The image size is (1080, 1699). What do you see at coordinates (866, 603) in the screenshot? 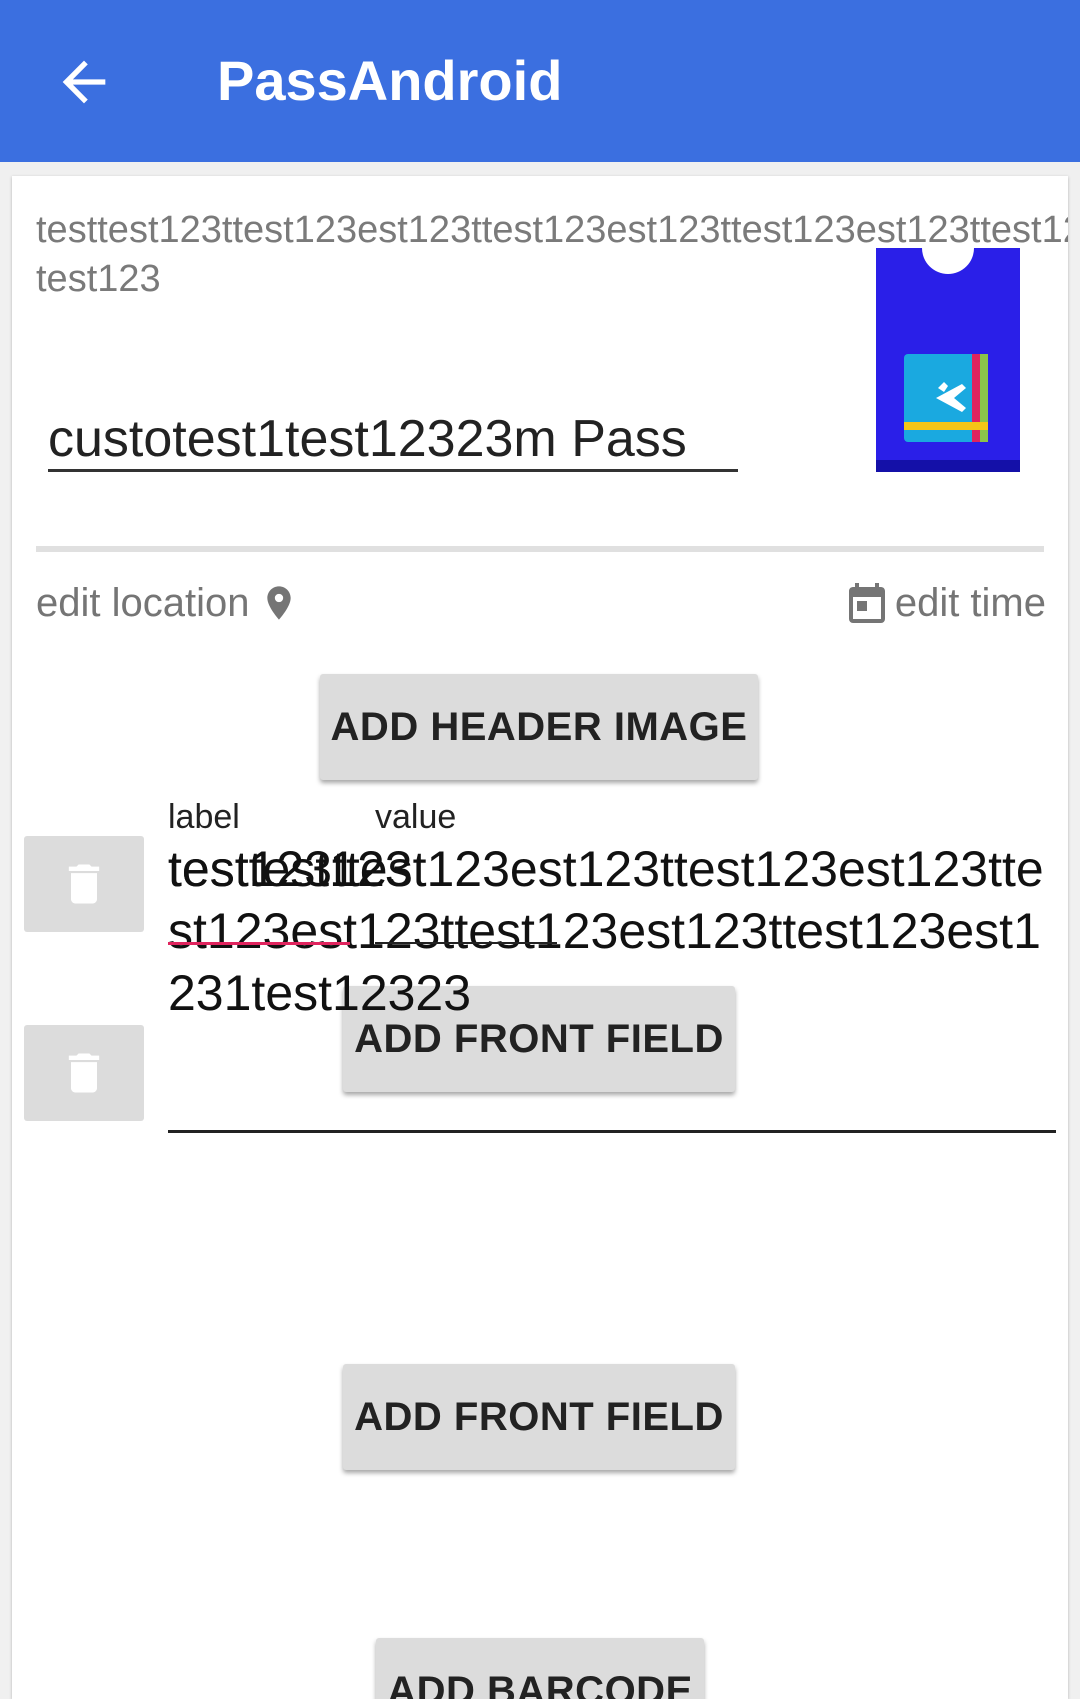
I see `calendar-icon` at bounding box center [866, 603].